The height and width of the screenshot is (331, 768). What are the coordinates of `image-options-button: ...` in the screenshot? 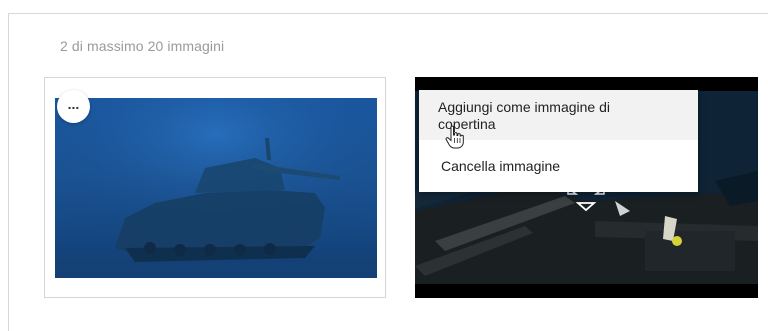 It's located at (73, 106).